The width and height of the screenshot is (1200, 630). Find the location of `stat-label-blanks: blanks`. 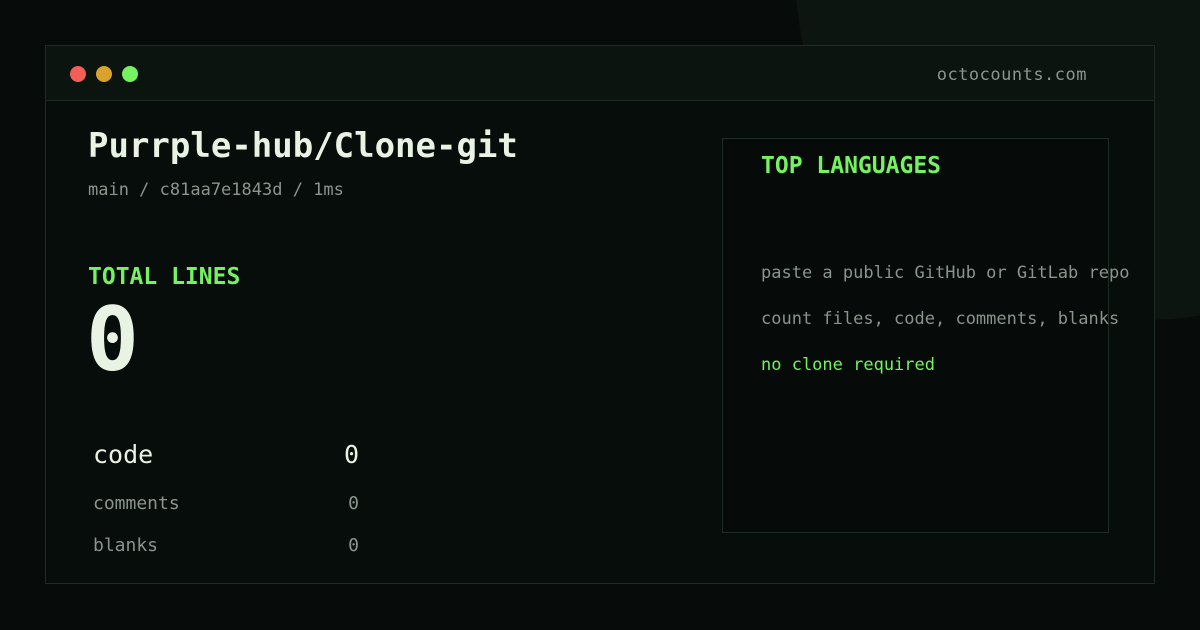

stat-label-blanks: blanks is located at coordinates (126, 545).